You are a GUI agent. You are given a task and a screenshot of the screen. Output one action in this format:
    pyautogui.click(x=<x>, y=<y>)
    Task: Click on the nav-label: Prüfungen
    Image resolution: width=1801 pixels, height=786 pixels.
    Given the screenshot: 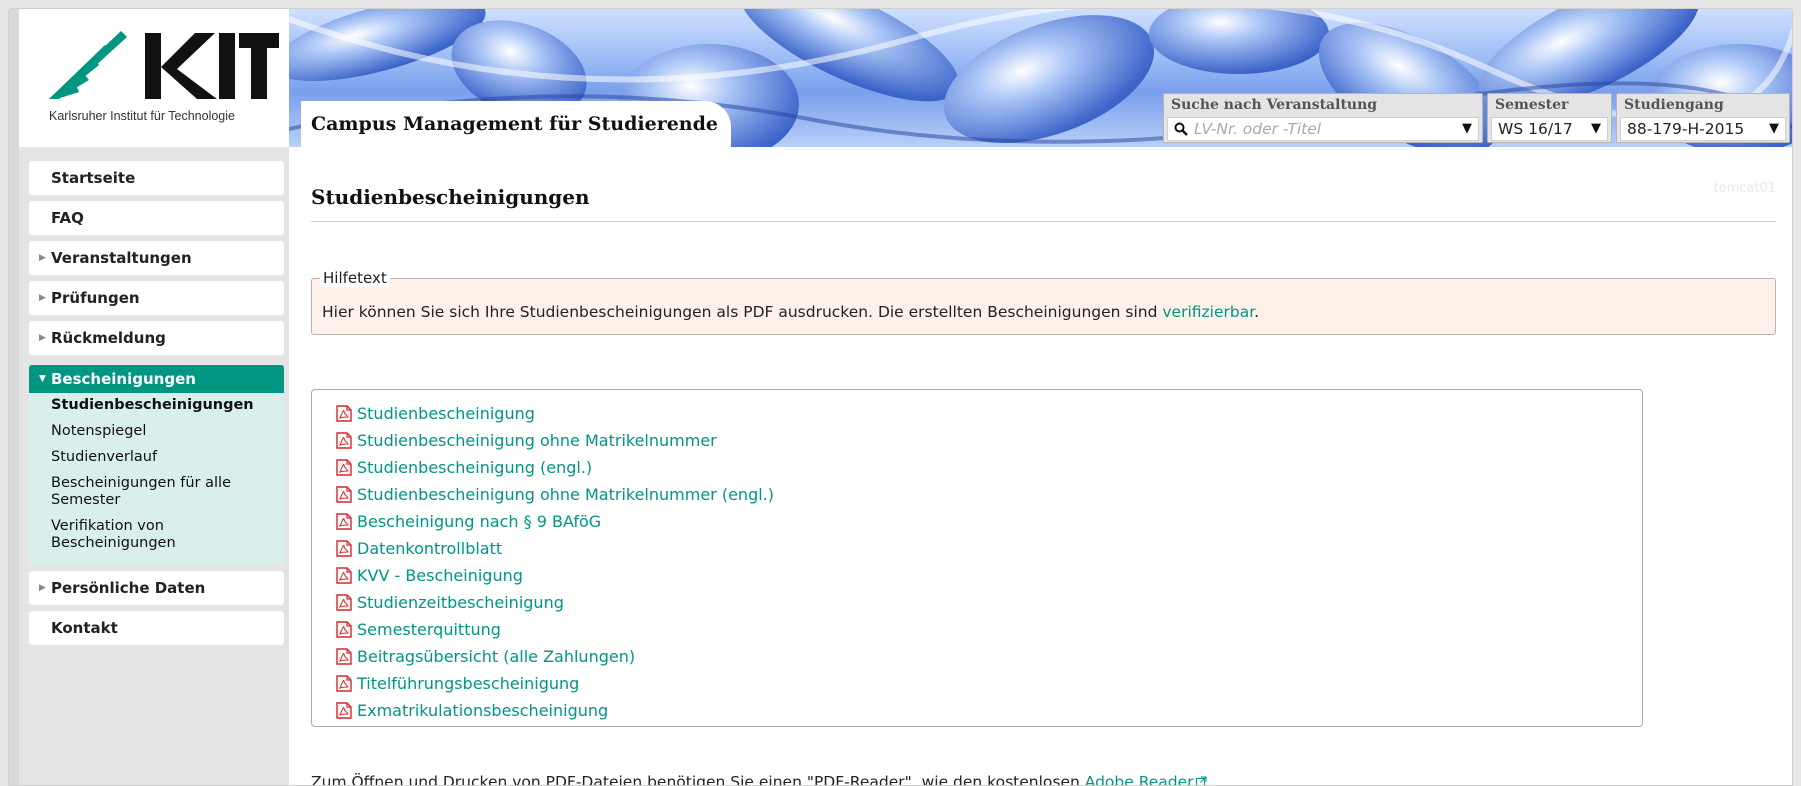 What is the action you would take?
    pyautogui.click(x=95, y=298)
    